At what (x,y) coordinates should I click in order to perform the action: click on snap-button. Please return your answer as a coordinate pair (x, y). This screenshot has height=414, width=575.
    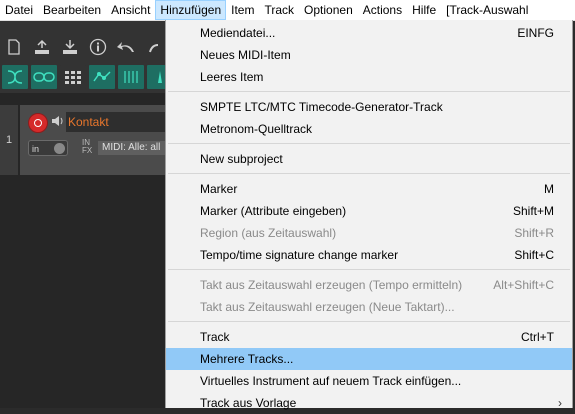
    Looking at the image, I should click on (131, 77).